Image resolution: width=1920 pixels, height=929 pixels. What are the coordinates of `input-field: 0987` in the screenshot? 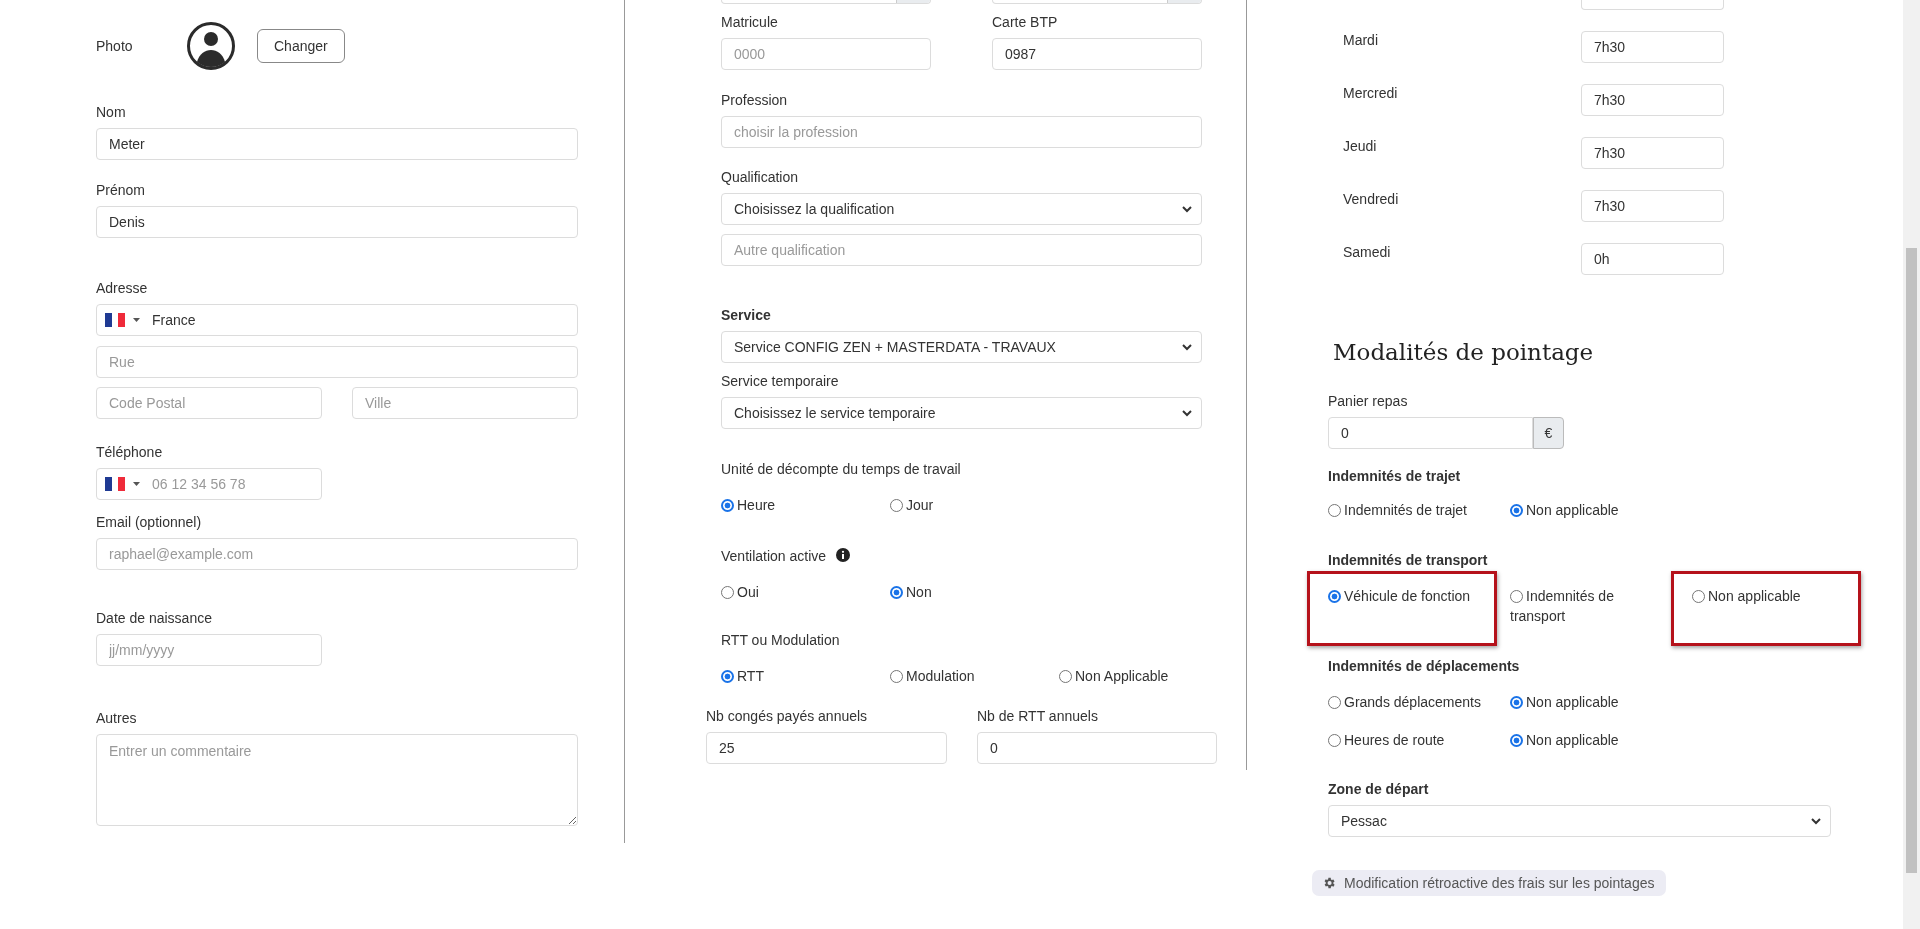 It's located at (1097, 54).